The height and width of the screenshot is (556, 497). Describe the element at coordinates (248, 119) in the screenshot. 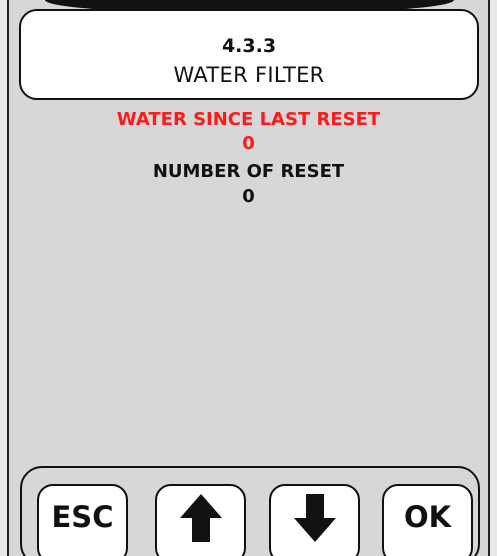

I see `water-since-reset-label: WATER SINCE LAST RESET` at that location.